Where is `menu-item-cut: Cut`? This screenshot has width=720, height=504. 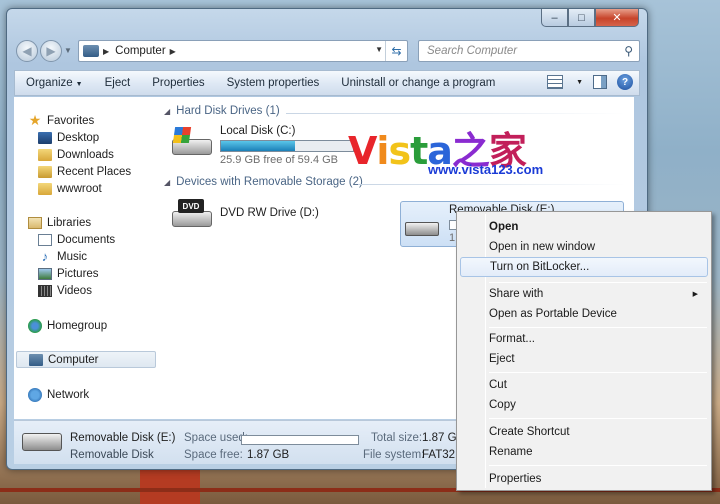 menu-item-cut: Cut is located at coordinates (584, 385).